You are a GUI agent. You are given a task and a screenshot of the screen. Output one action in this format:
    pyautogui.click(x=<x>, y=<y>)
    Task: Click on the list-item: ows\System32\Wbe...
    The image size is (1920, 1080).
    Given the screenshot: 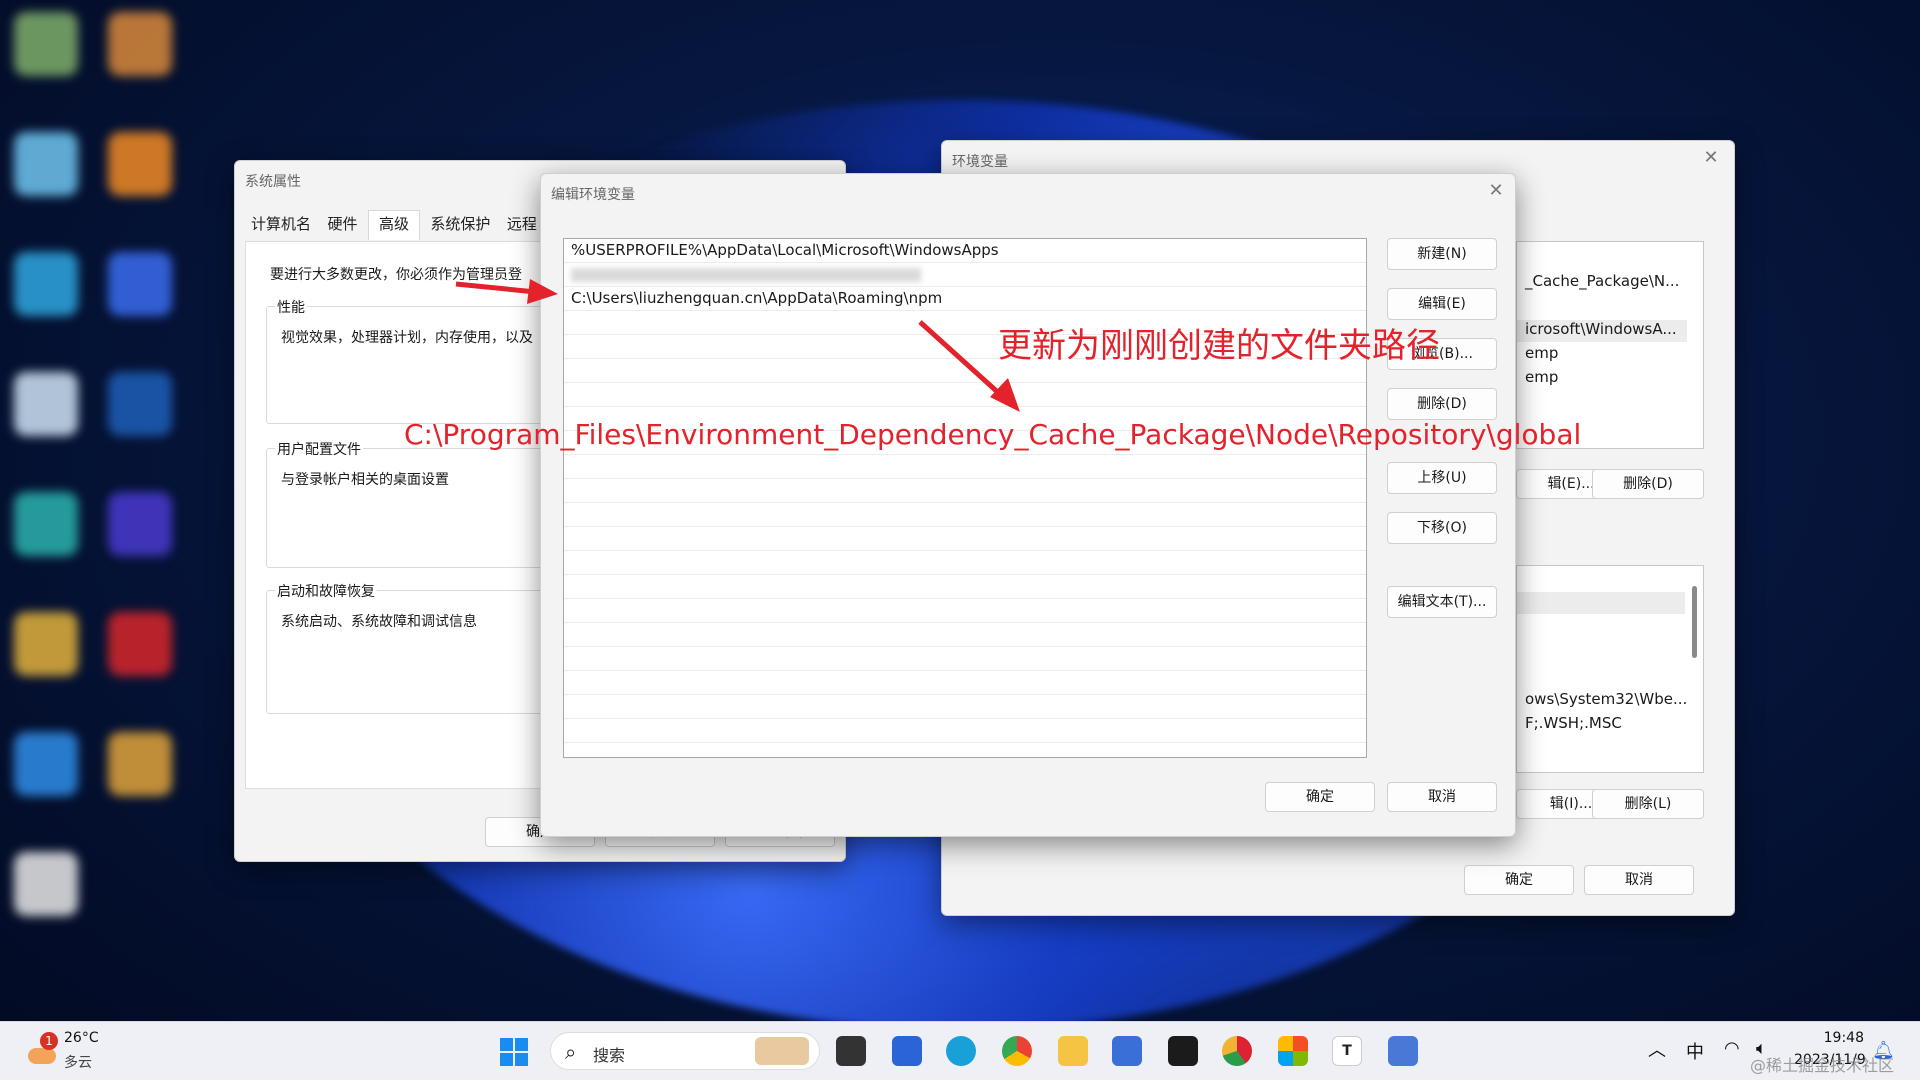 What is the action you would take?
    pyautogui.click(x=1606, y=699)
    